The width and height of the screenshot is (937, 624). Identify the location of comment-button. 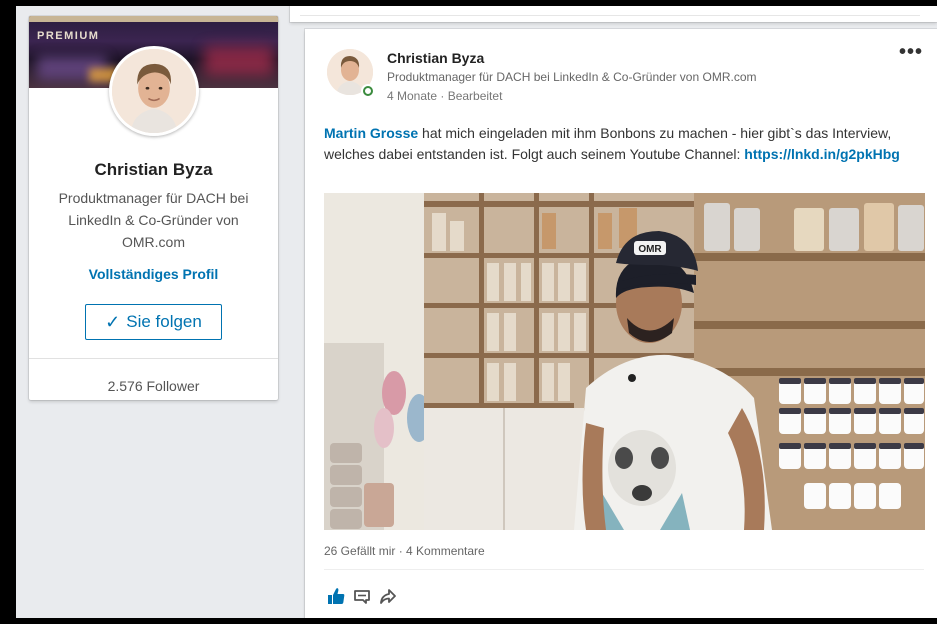
(362, 596).